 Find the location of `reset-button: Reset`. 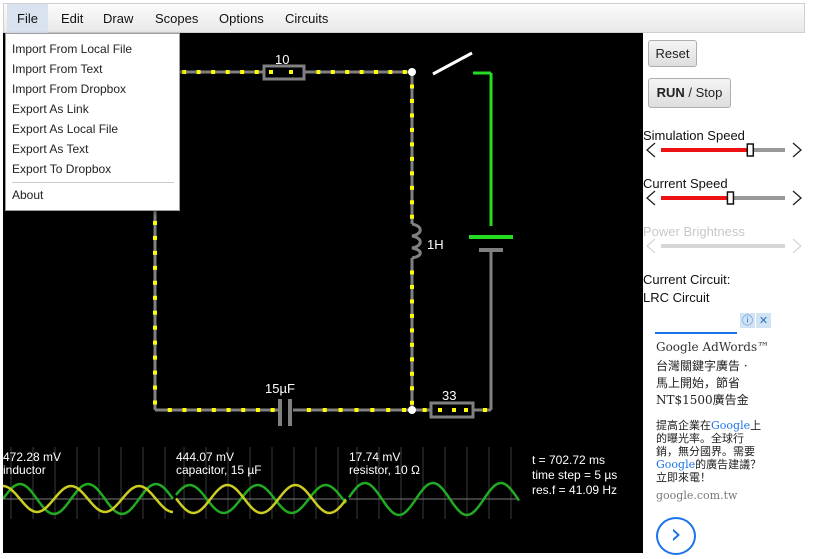

reset-button: Reset is located at coordinates (672, 53).